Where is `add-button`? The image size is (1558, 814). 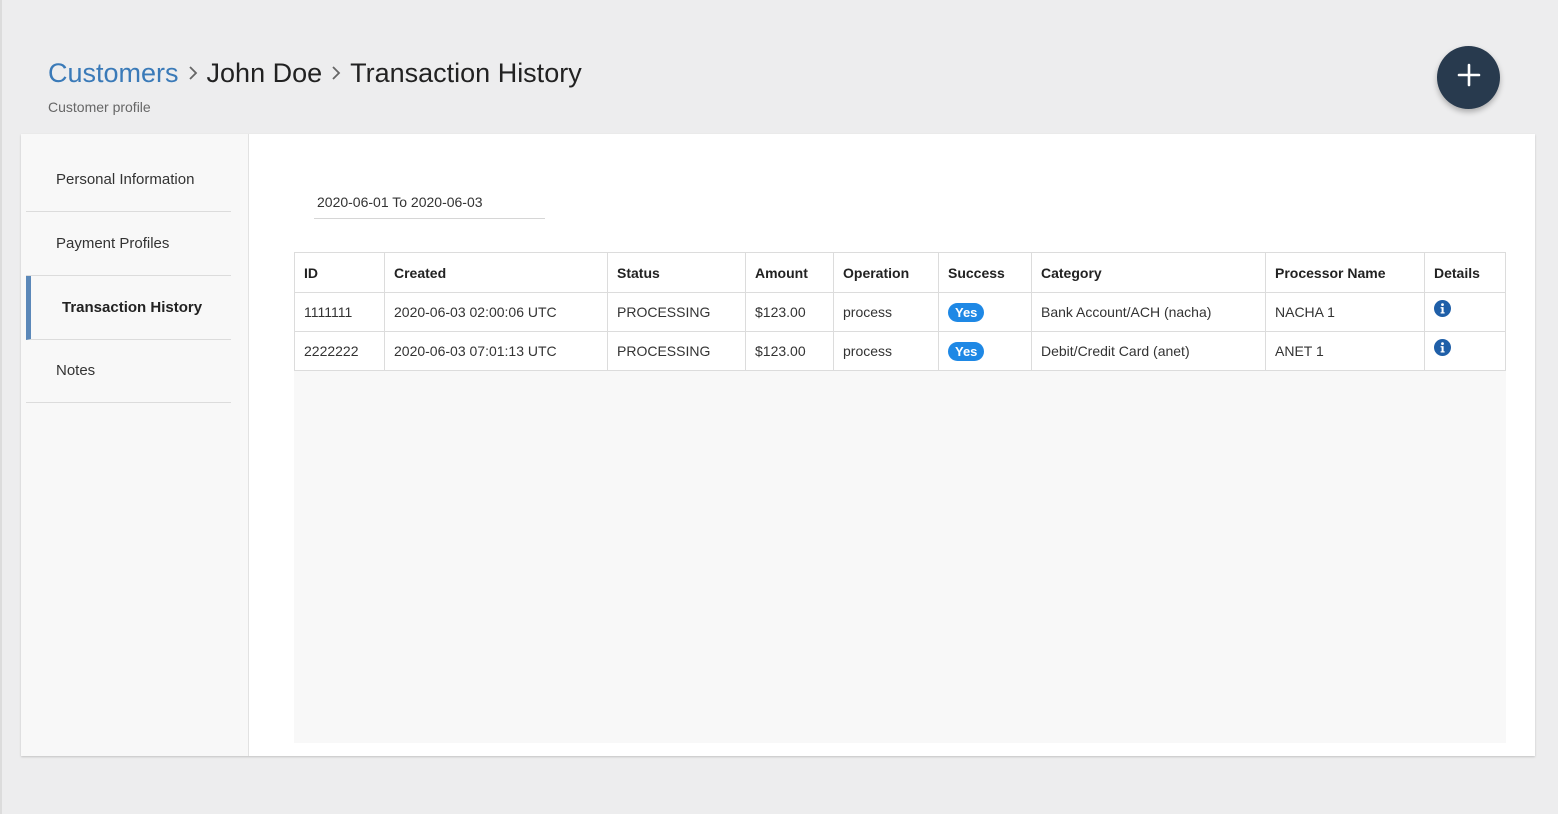 add-button is located at coordinates (1468, 77).